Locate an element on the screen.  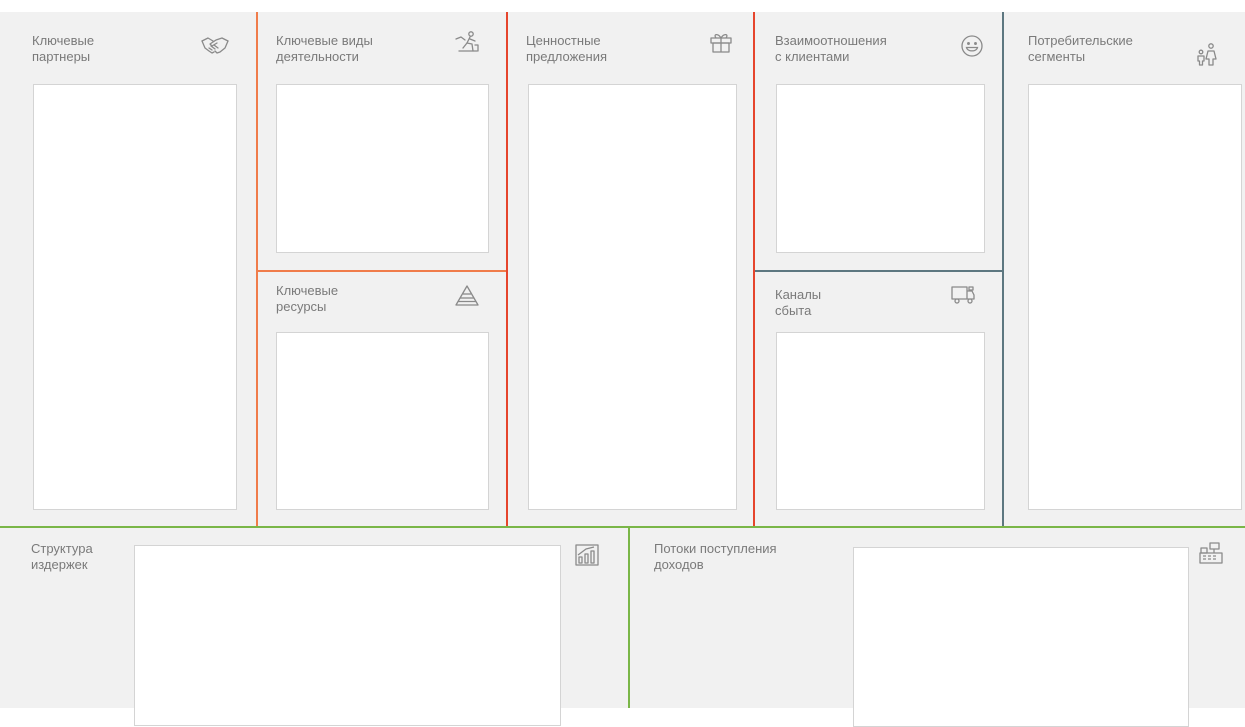
key-partners-input is located at coordinates (135, 297).